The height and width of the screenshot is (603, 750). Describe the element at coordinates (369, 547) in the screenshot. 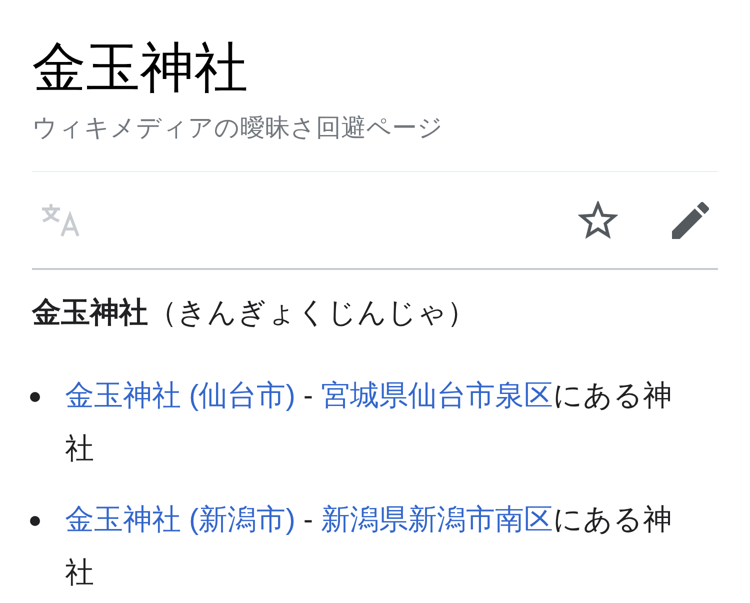

I see `list-item-text: 金玉神社 (新潟市) - 新潟県新潟市南区にある神社` at that location.